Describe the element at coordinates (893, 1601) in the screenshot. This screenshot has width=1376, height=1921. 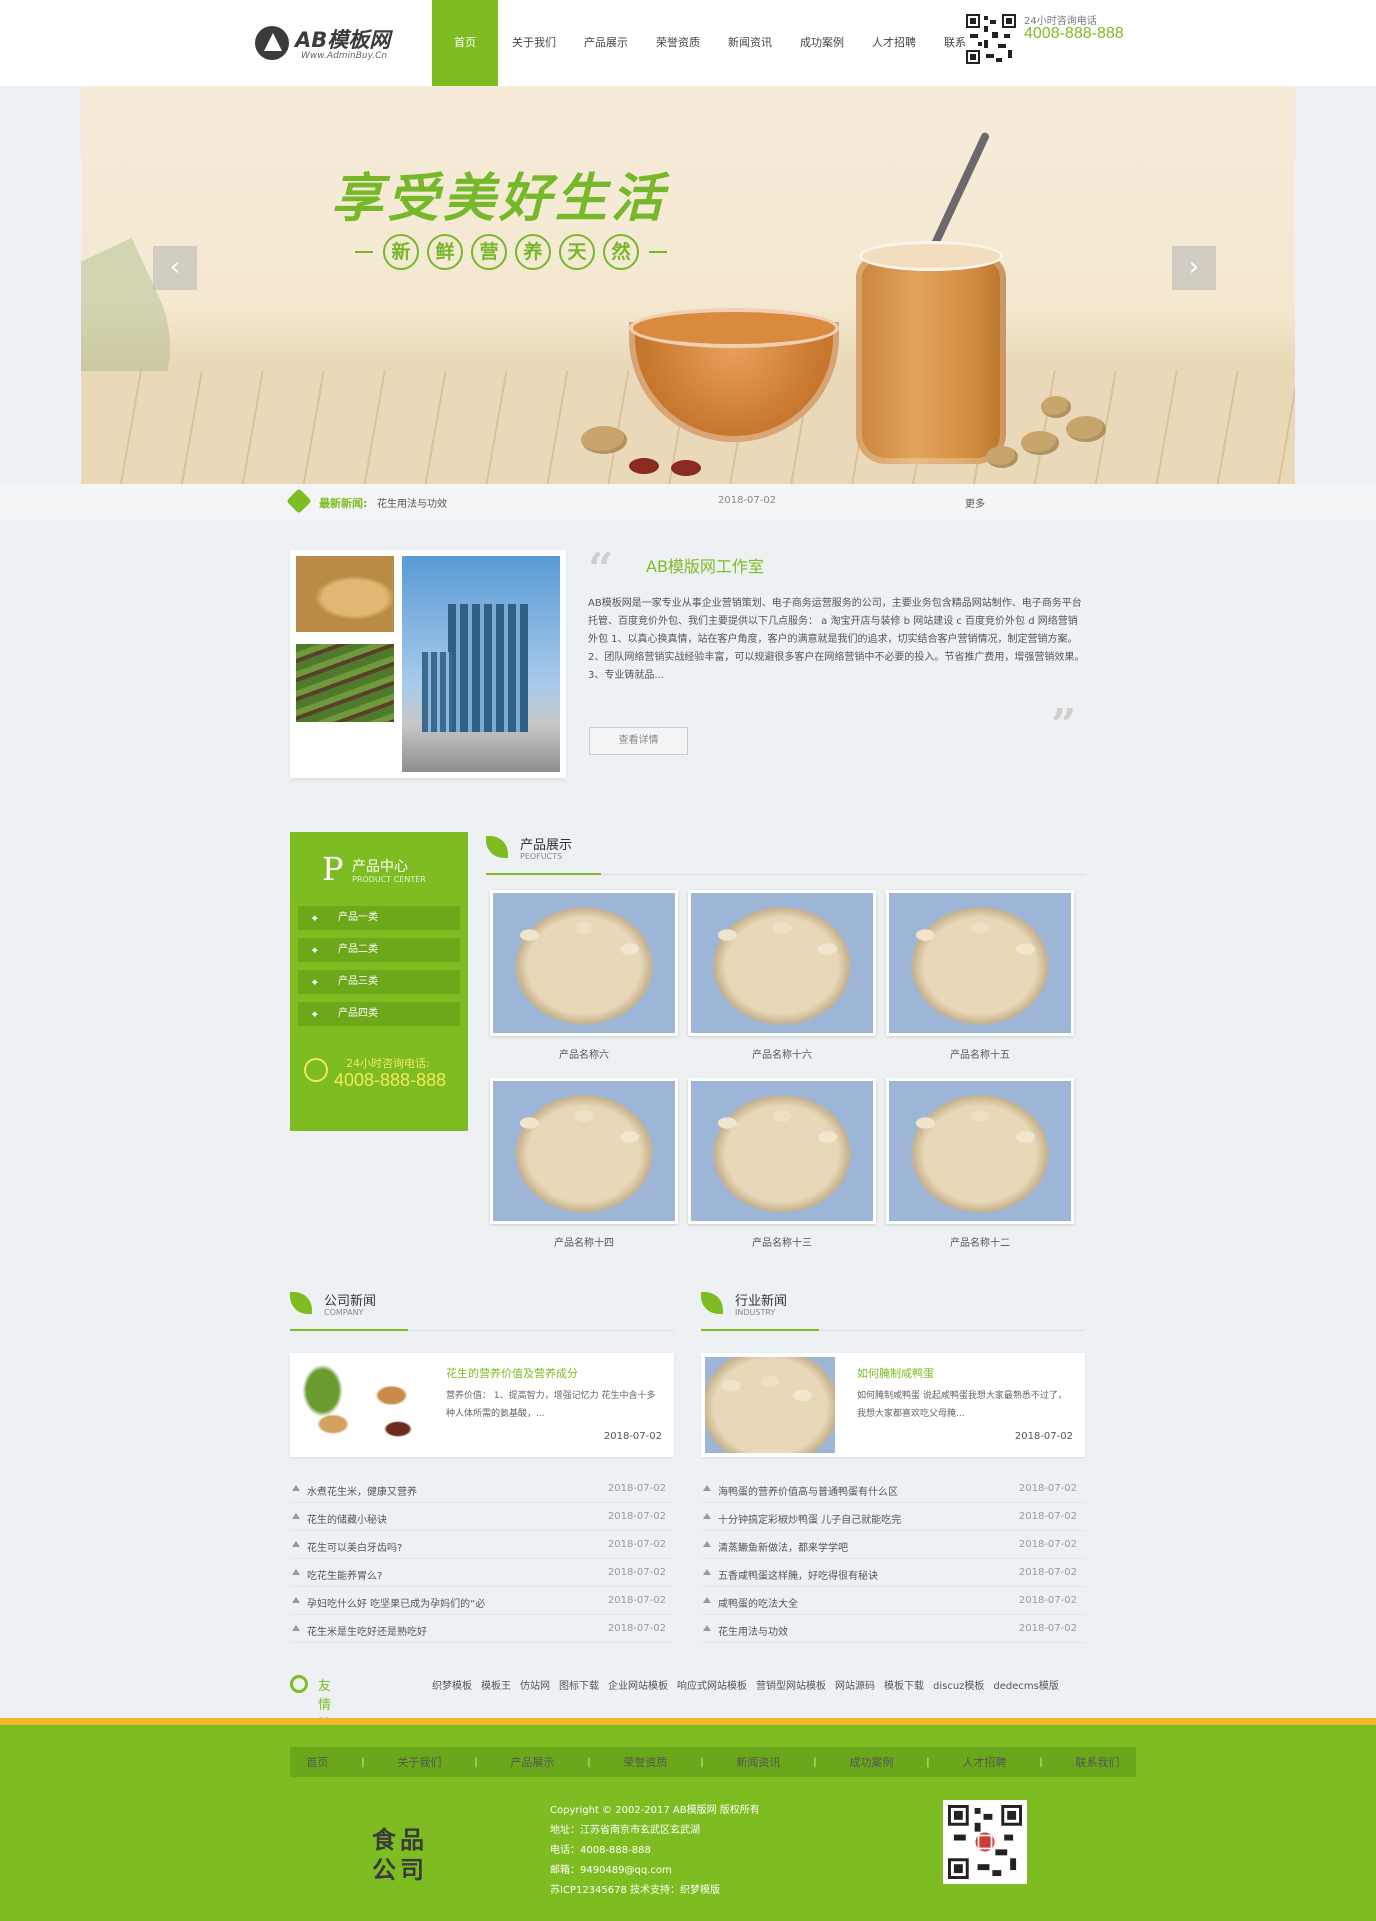
I see `list-item: 咸鸭蛋的吃法大全 2018-07-02` at that location.